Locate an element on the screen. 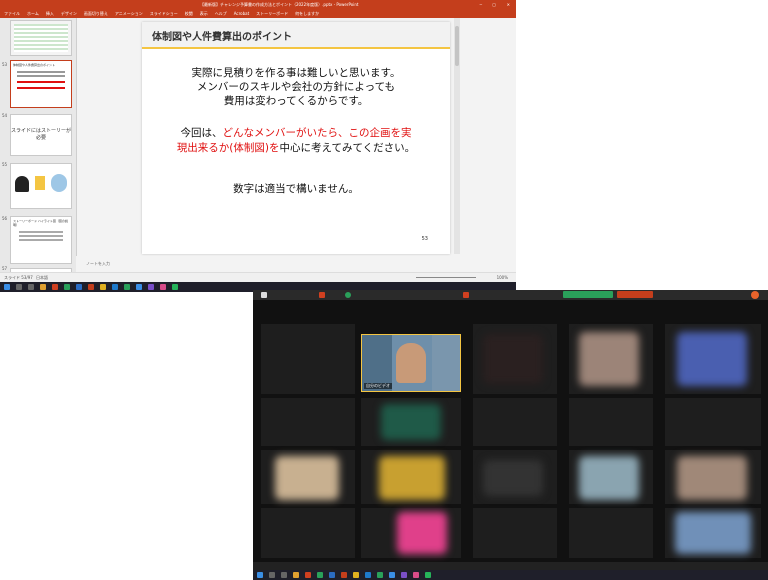 Image resolution: width=768 pixels, height=580 pixels. vertical-scrollbar is located at coordinates (457, 136).